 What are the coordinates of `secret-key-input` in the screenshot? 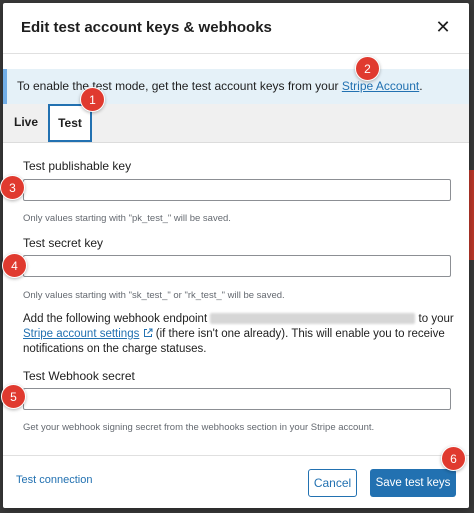 It's located at (237, 266).